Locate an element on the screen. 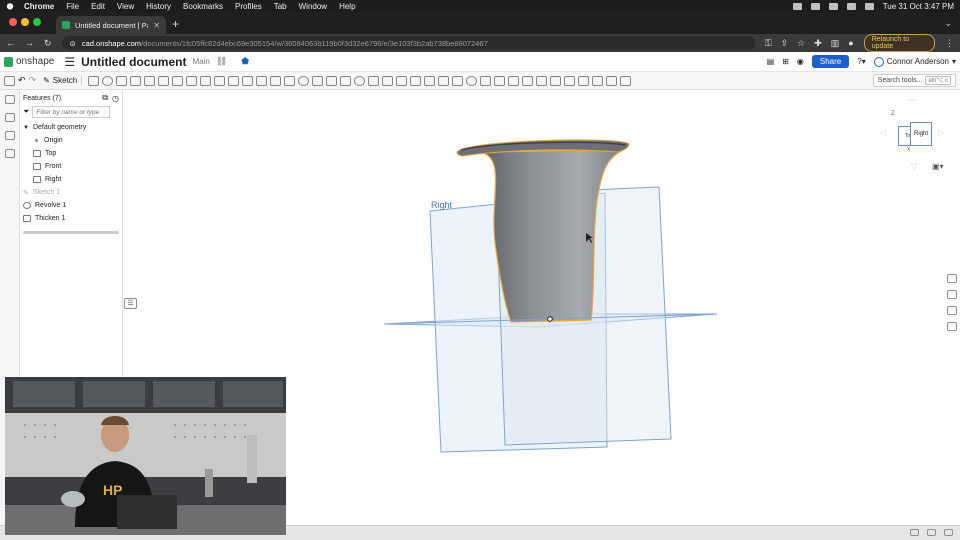  wifi-icon is located at coordinates (833, 6).